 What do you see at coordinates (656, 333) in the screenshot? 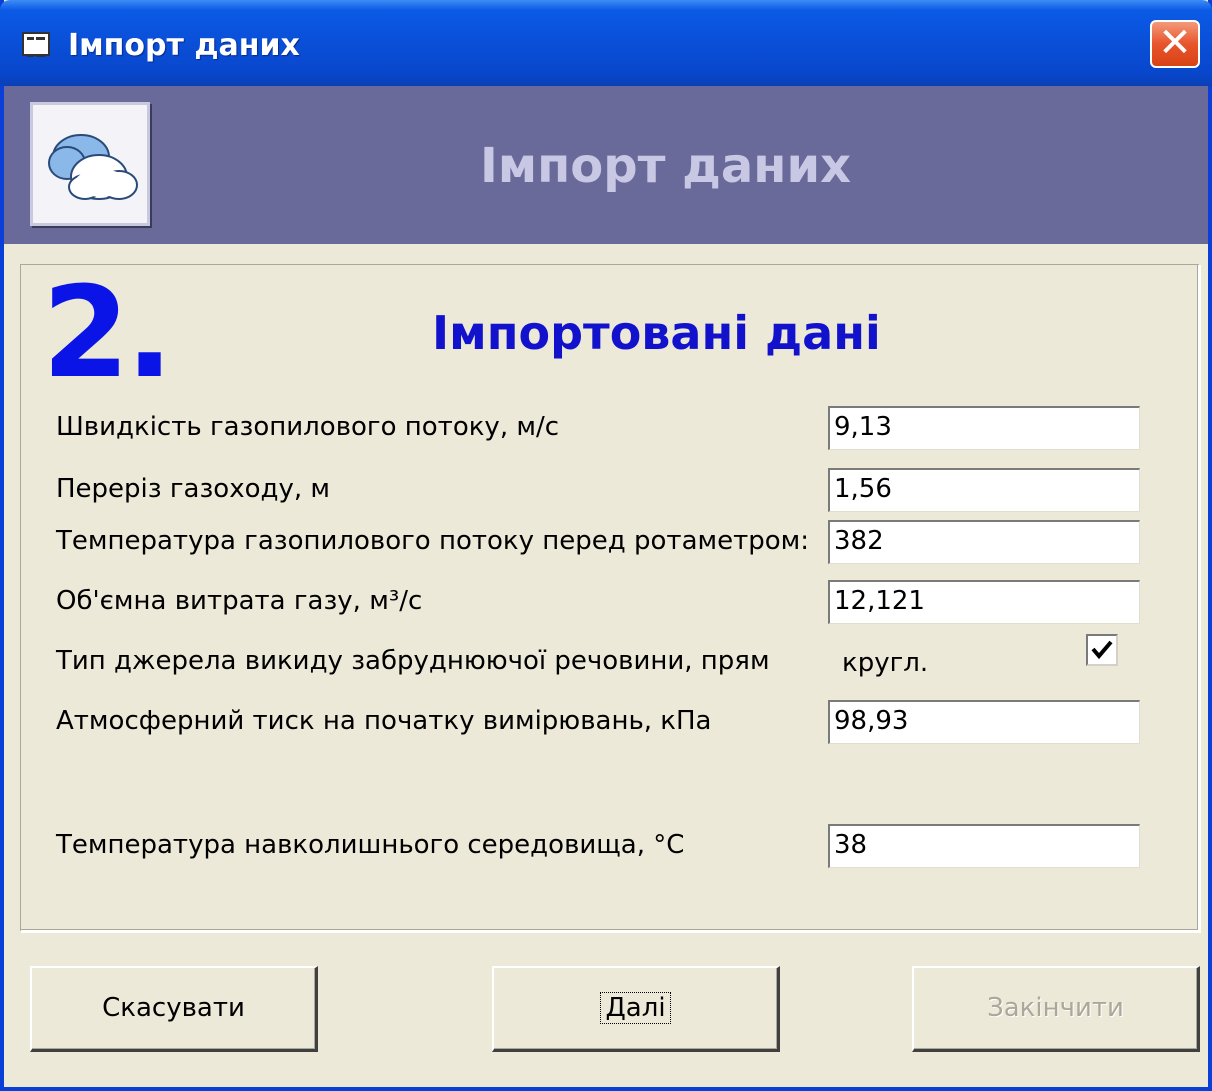
I see `step-title: Імпортовані дані` at bounding box center [656, 333].